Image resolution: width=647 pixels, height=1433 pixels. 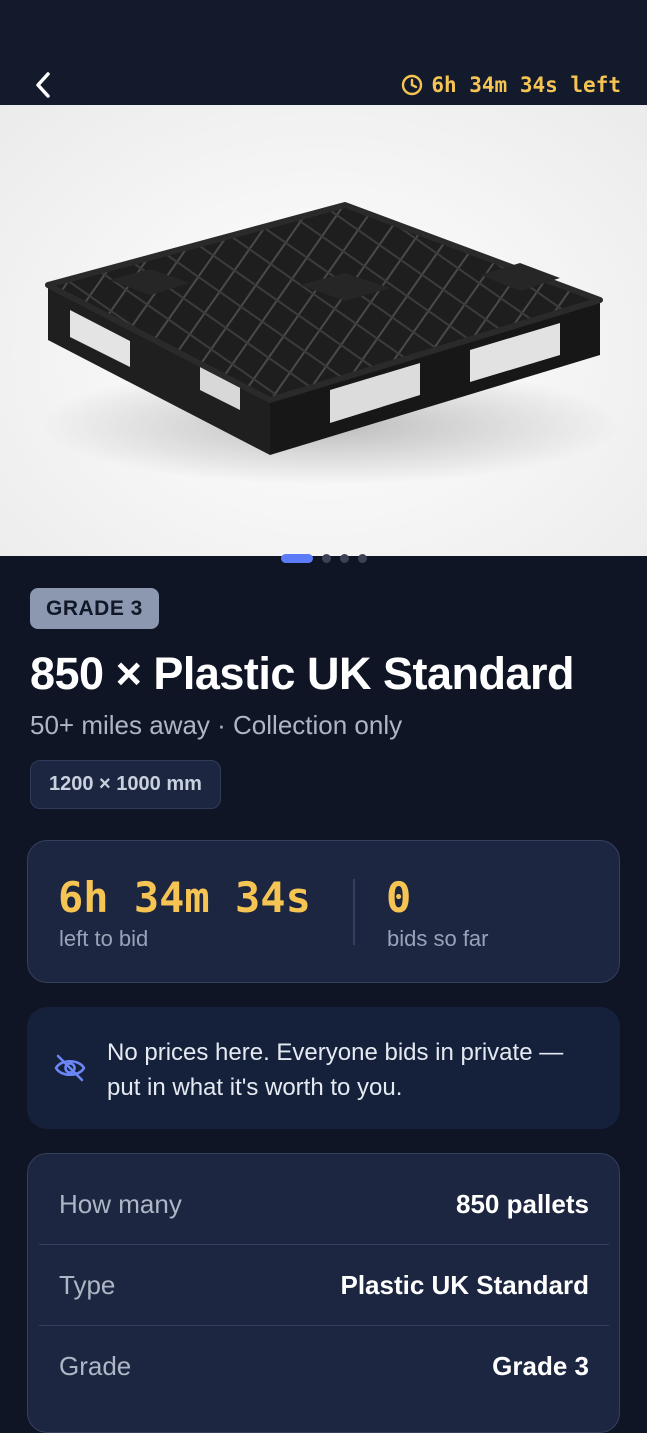 I want to click on detail-row-quantity: How many 850 pallets, so click(x=324, y=1204).